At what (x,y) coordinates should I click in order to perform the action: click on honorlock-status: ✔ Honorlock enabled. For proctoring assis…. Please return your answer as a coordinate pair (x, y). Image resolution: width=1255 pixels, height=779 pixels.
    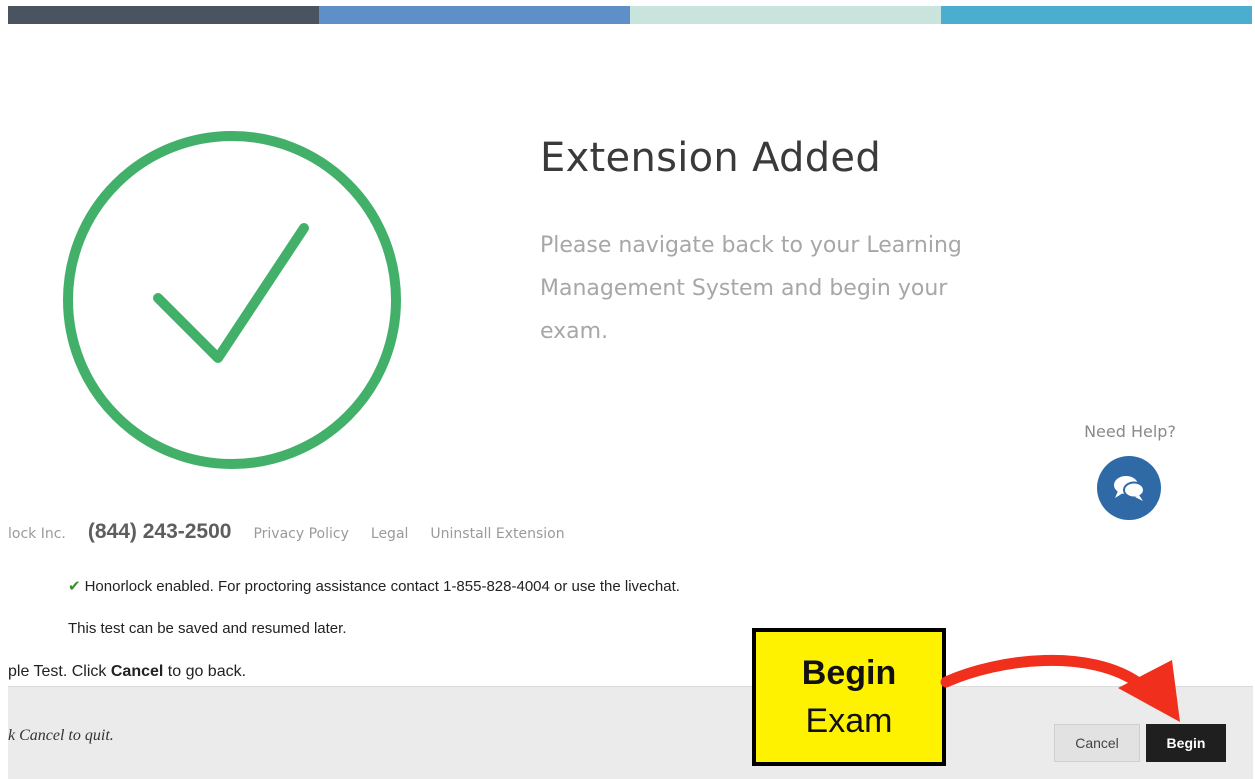
    Looking at the image, I should click on (374, 586).